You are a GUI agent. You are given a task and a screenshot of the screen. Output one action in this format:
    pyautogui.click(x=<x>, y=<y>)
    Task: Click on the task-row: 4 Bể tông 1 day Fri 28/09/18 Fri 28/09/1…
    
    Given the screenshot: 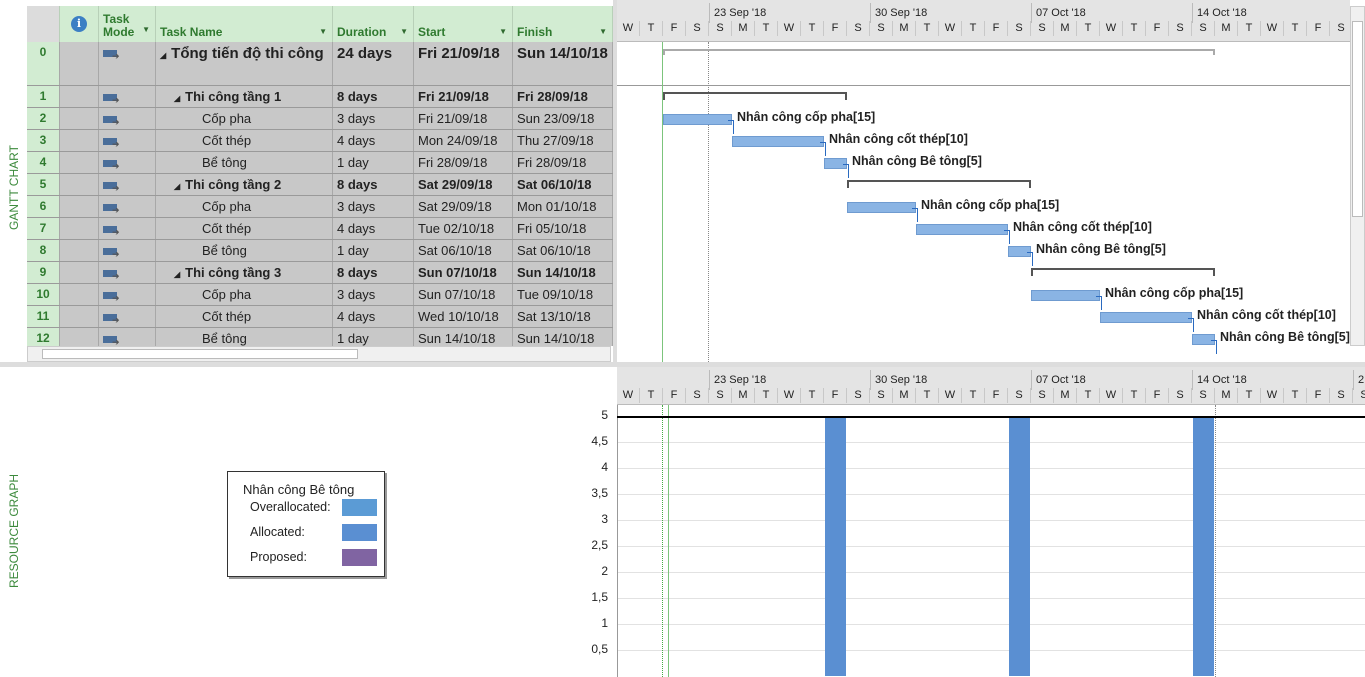 What is the action you would take?
    pyautogui.click(x=320, y=163)
    